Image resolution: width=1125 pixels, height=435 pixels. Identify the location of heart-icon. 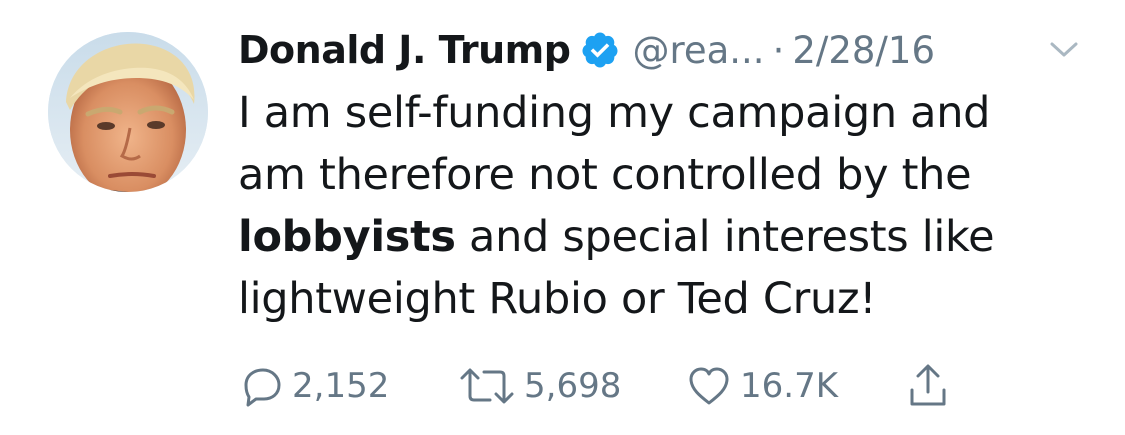
(709, 386).